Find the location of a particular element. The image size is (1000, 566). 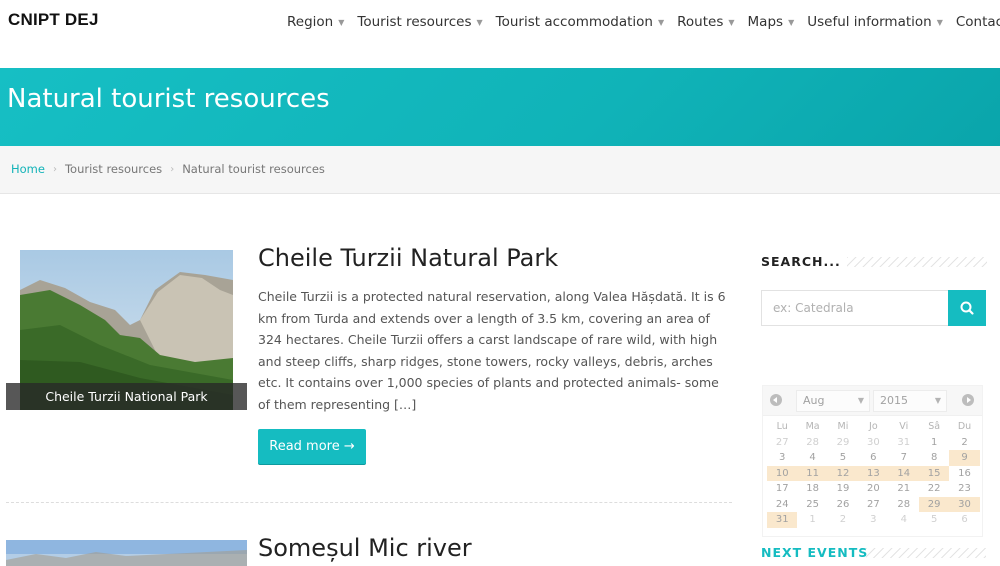

next-events-heading: NEXT EVENTS is located at coordinates (873, 552).